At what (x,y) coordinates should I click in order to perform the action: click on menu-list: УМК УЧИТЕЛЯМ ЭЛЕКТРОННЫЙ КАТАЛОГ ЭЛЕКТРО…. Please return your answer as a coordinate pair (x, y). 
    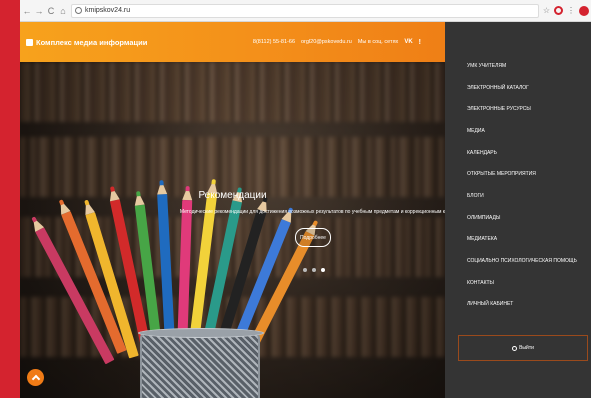
    Looking at the image, I should click on (522, 185).